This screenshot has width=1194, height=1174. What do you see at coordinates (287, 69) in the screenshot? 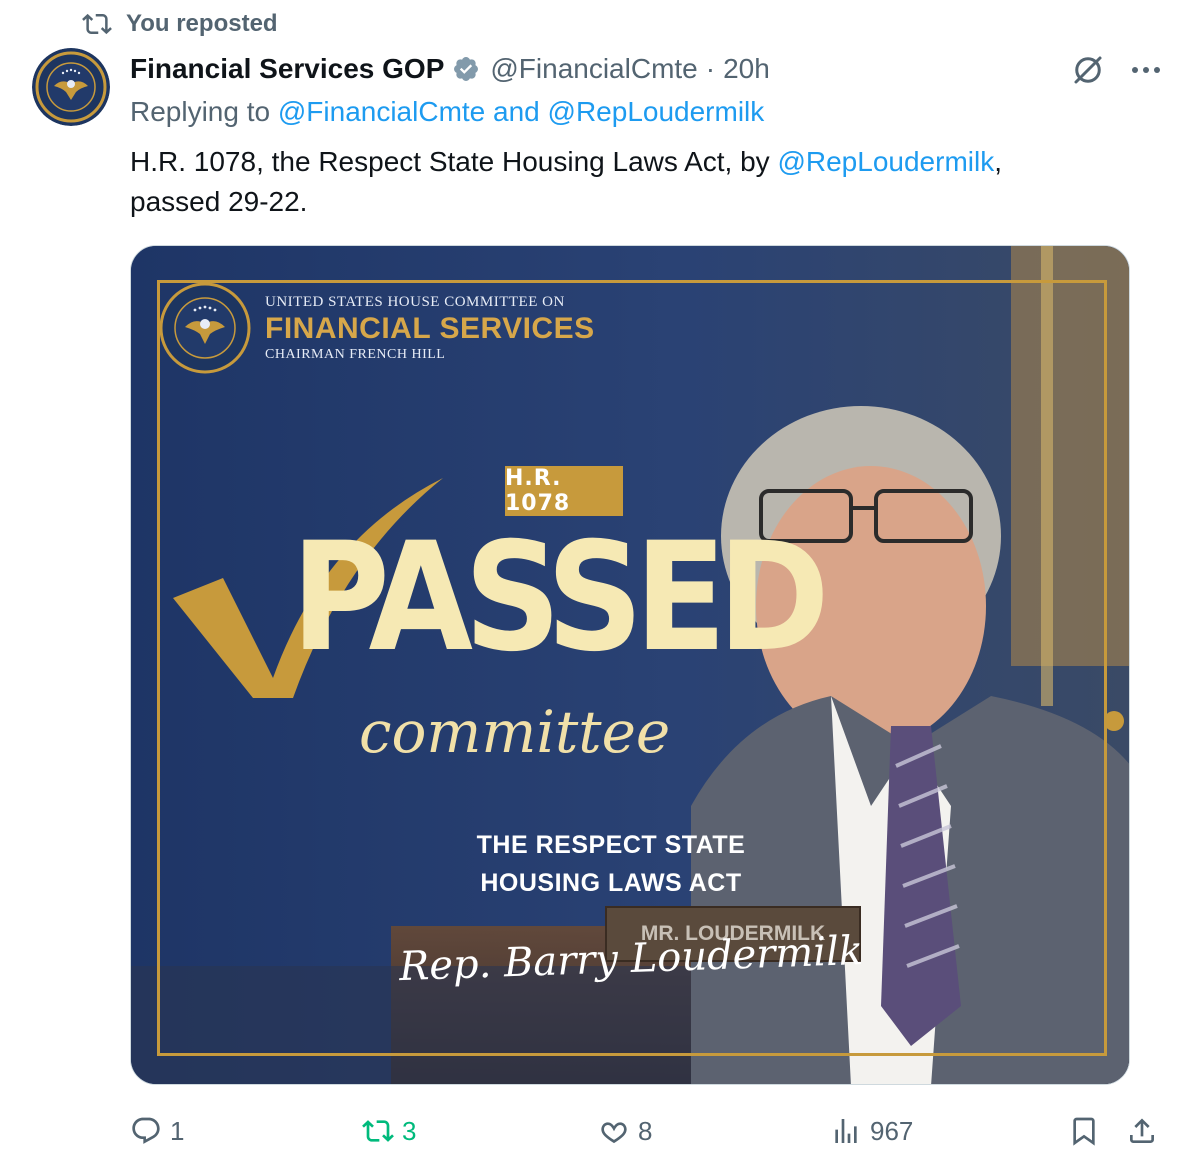
I see `author-name: Financial Services GOP` at bounding box center [287, 69].